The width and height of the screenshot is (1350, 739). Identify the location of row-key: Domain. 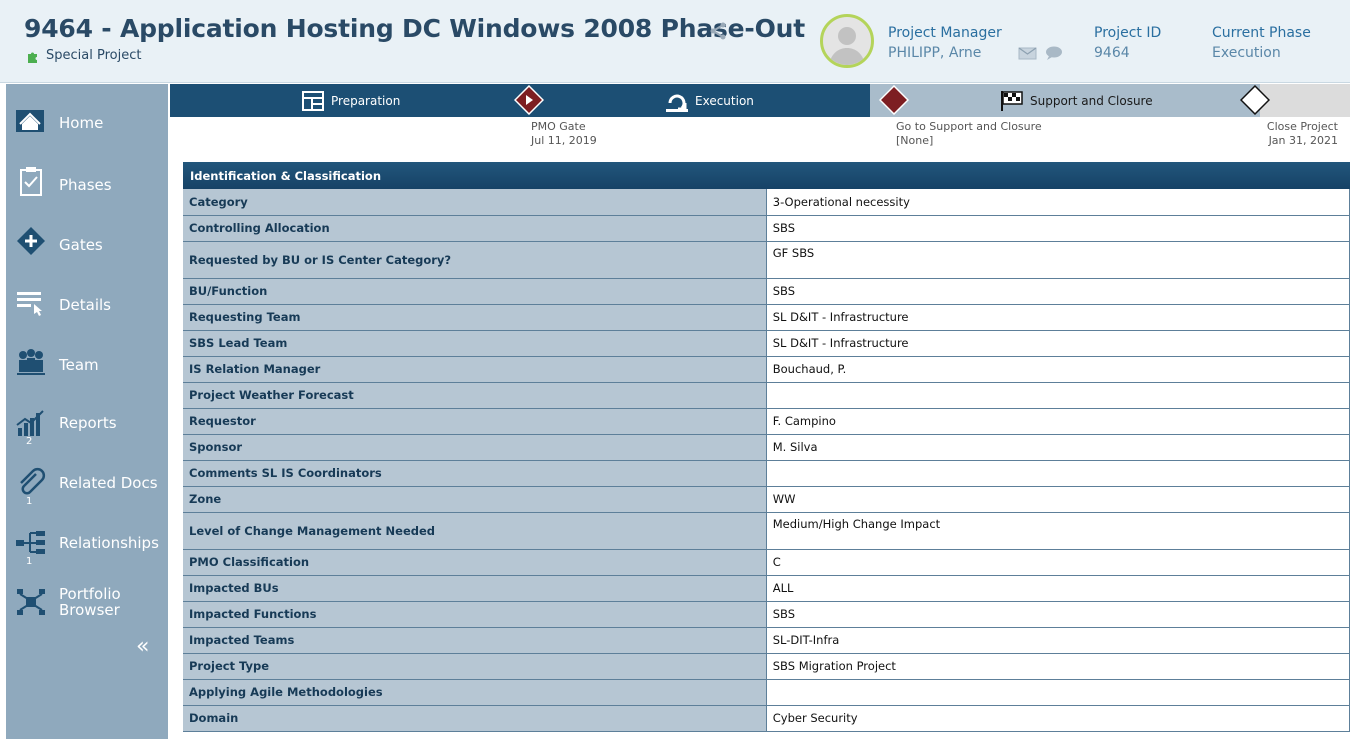
(475, 718).